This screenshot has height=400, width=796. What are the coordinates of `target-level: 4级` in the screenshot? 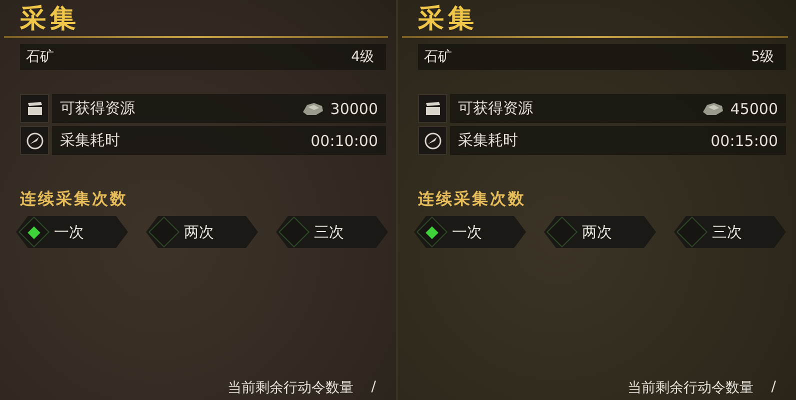 It's located at (362, 57).